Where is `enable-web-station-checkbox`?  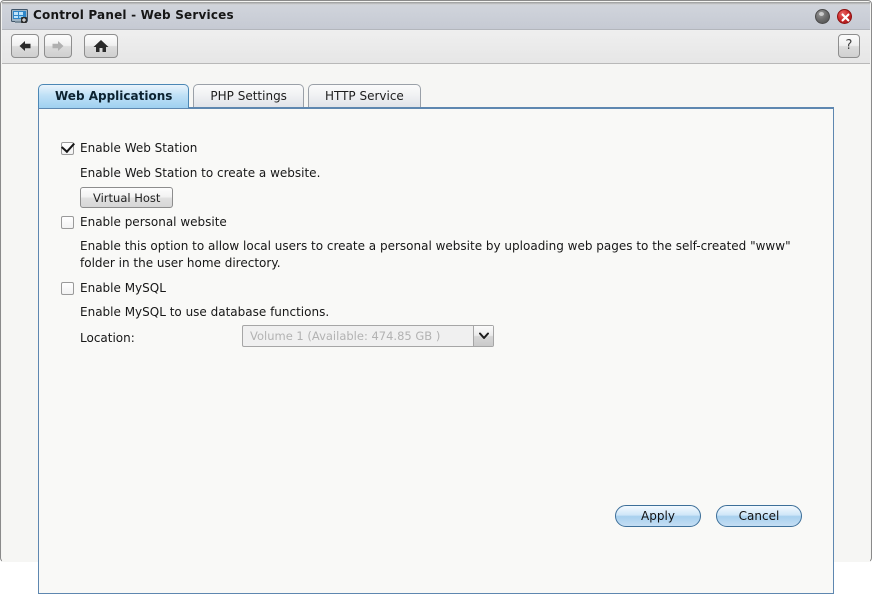 enable-web-station-checkbox is located at coordinates (67, 148).